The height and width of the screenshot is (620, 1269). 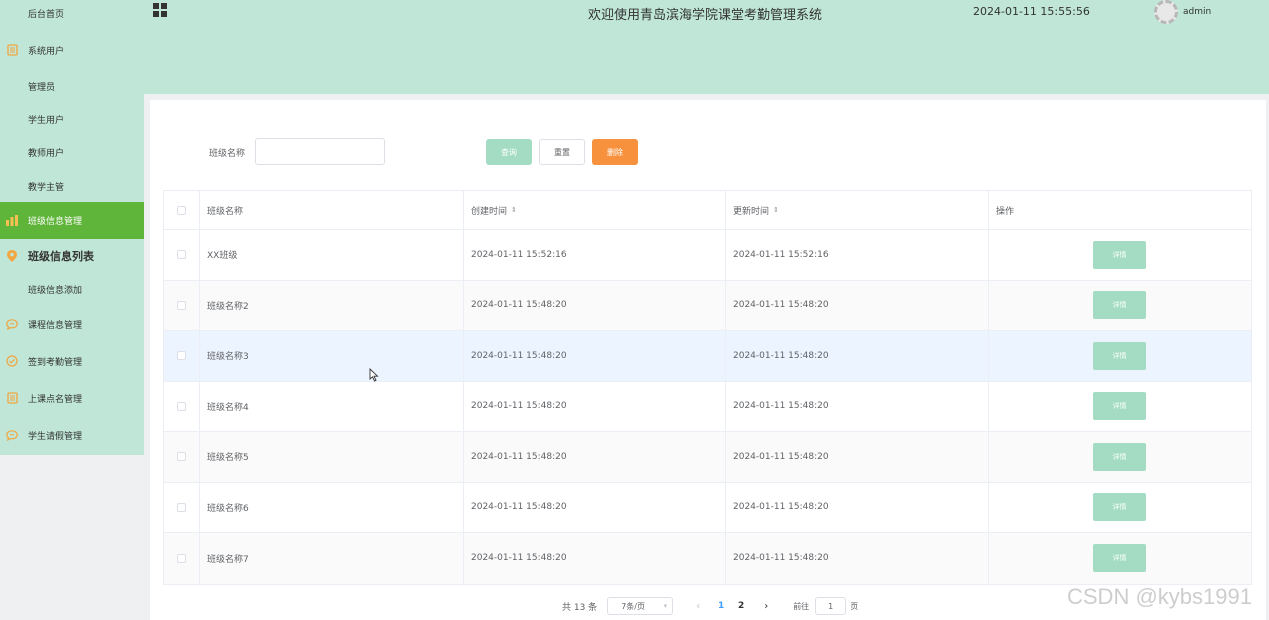 I want to click on sidebar-item-rollcall-management: 上课点名管理, so click(x=72, y=398).